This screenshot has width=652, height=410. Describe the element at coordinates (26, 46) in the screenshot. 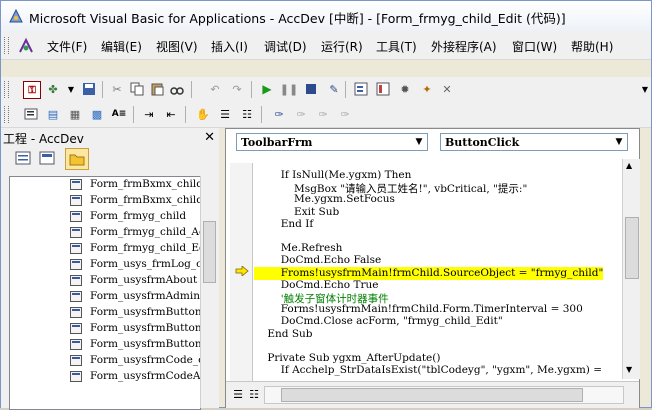

I see `vba-menu-icon` at that location.